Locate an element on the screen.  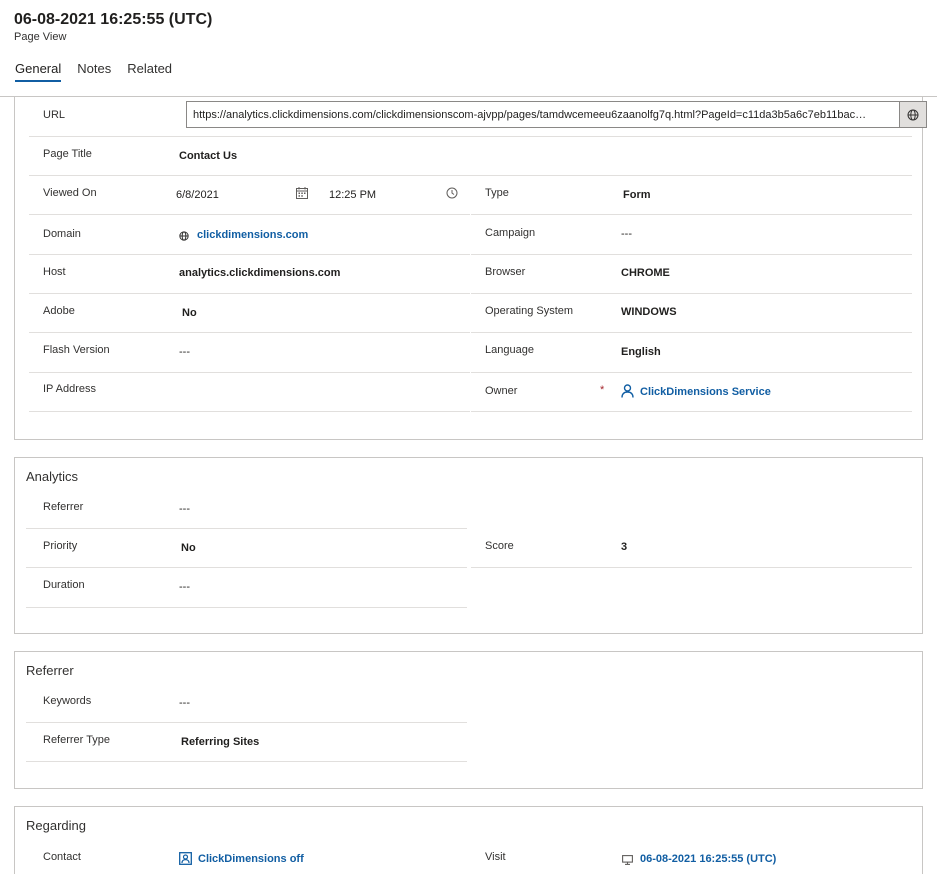
tab-notes: Notes is located at coordinates (94, 71).